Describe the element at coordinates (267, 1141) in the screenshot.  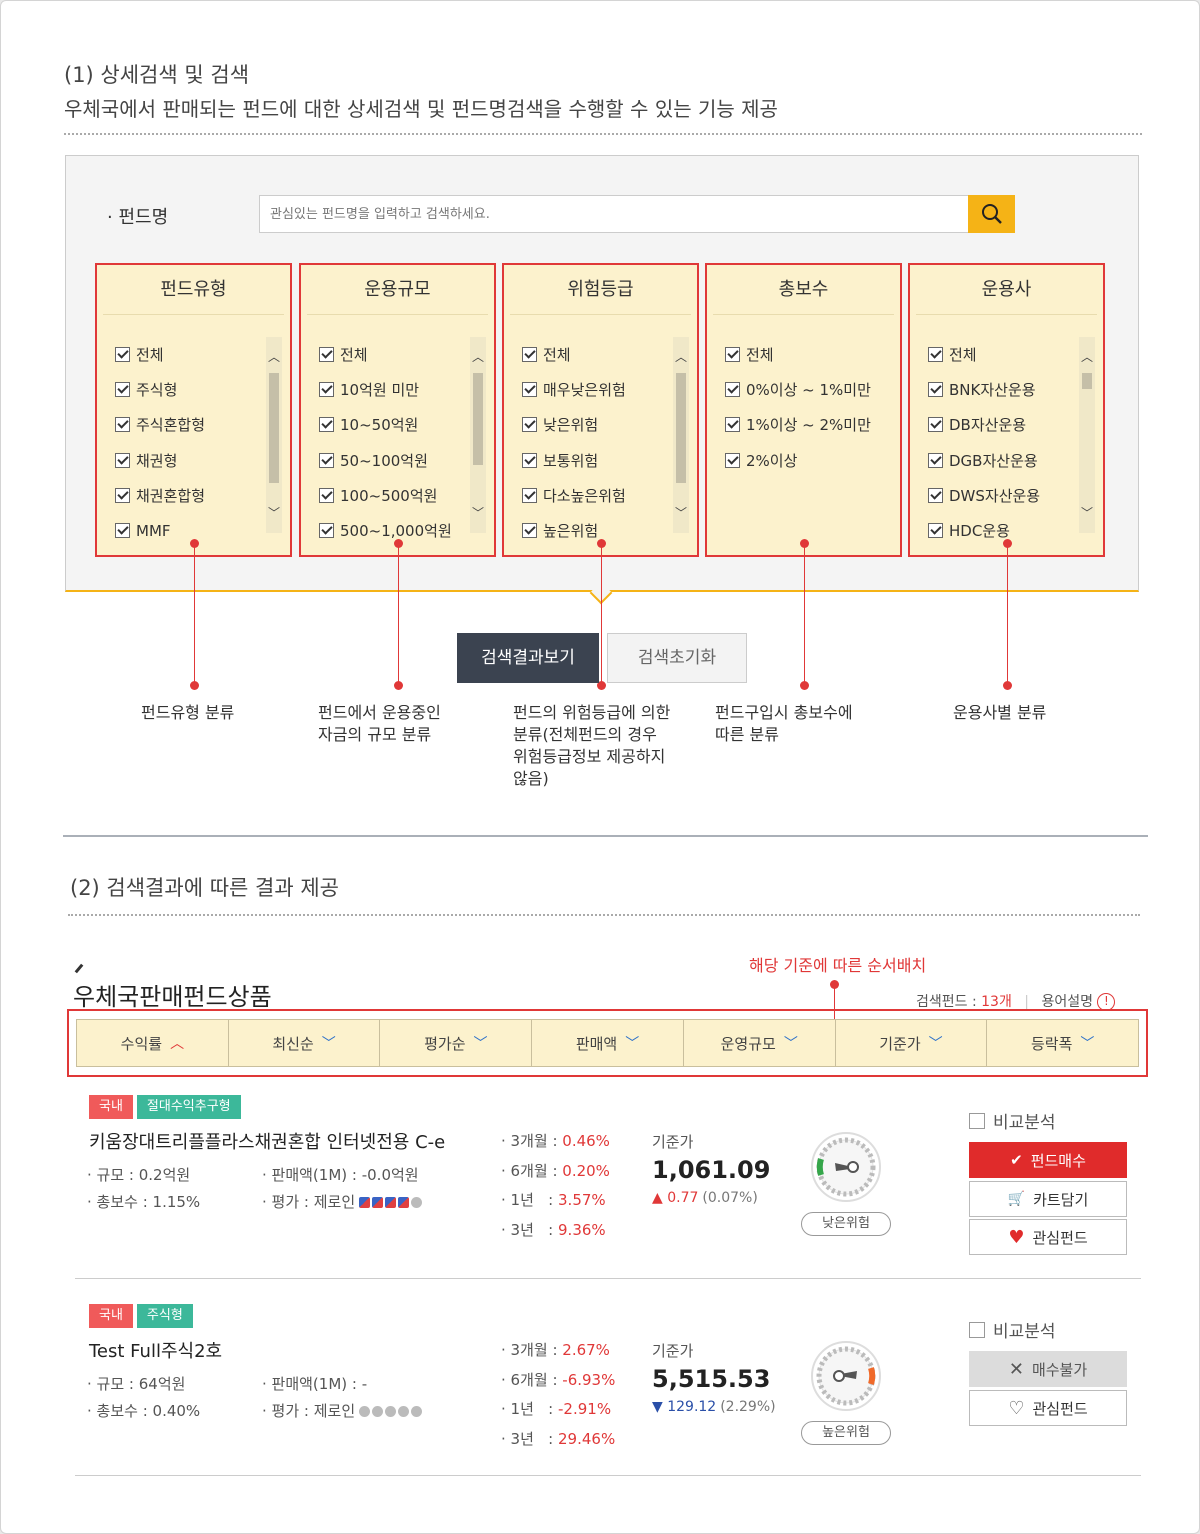
I see `fund-name-link: 키움장대트리플플라스채권혼합 인터넷전용 C-e` at that location.